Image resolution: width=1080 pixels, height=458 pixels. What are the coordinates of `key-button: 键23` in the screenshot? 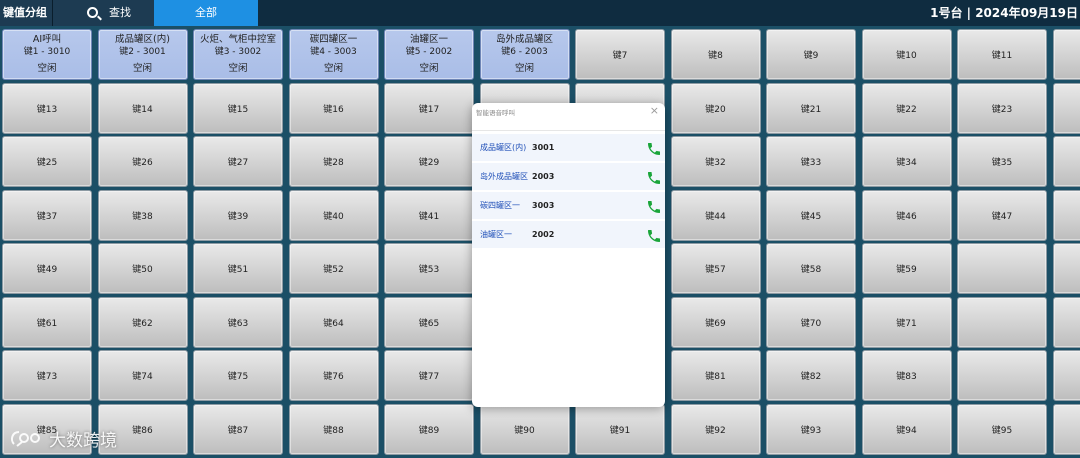 It's located at (1002, 108).